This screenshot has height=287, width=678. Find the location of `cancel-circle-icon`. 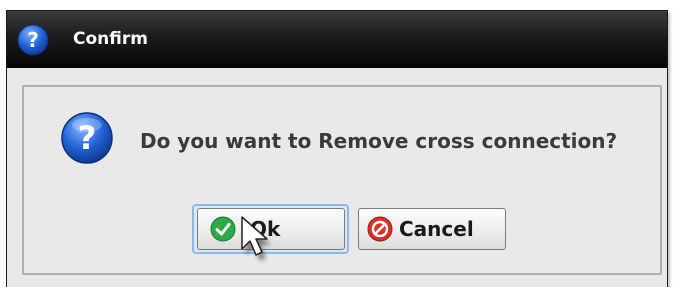

cancel-circle-icon is located at coordinates (380, 229).